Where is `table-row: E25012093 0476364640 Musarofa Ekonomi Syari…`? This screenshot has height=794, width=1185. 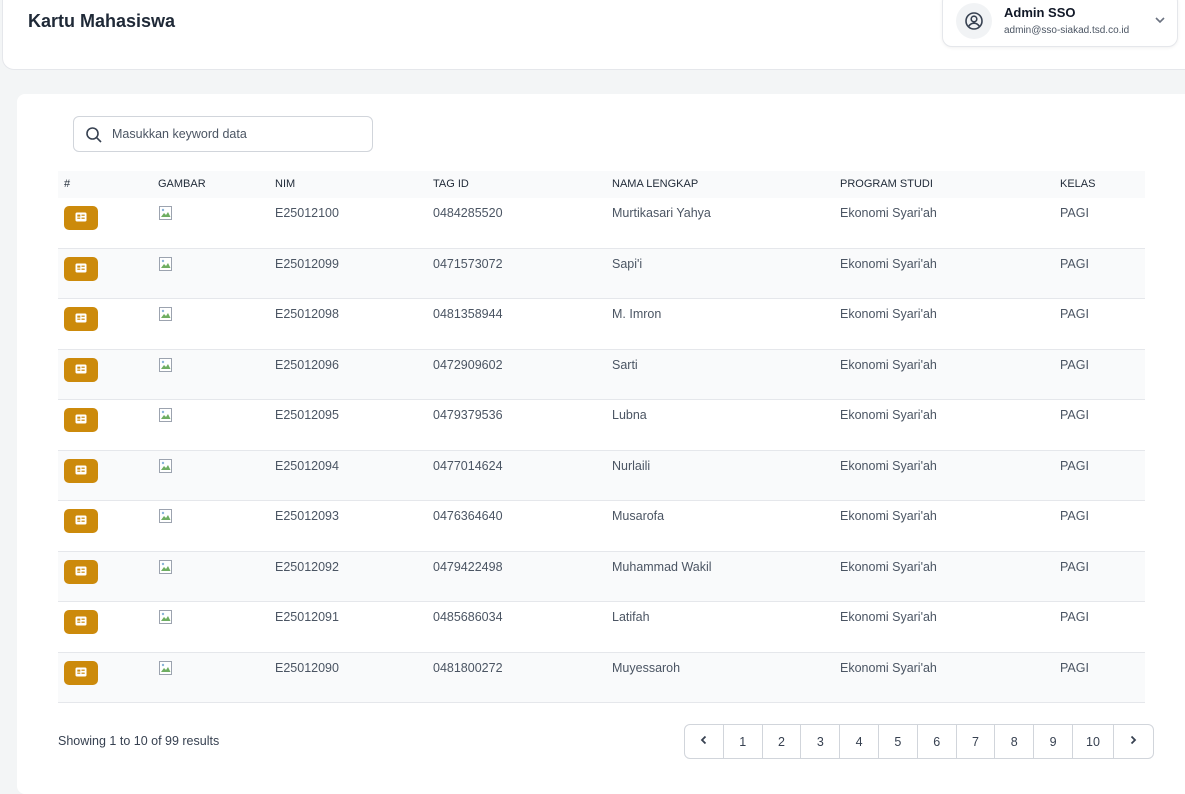
table-row: E25012093 0476364640 Musarofa Ekonomi Syari… is located at coordinates (601, 526).